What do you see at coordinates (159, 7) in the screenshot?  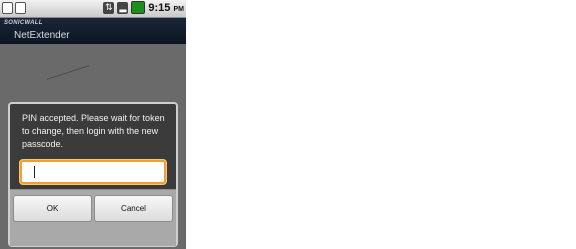 I see `clock-time: 9:15` at bounding box center [159, 7].